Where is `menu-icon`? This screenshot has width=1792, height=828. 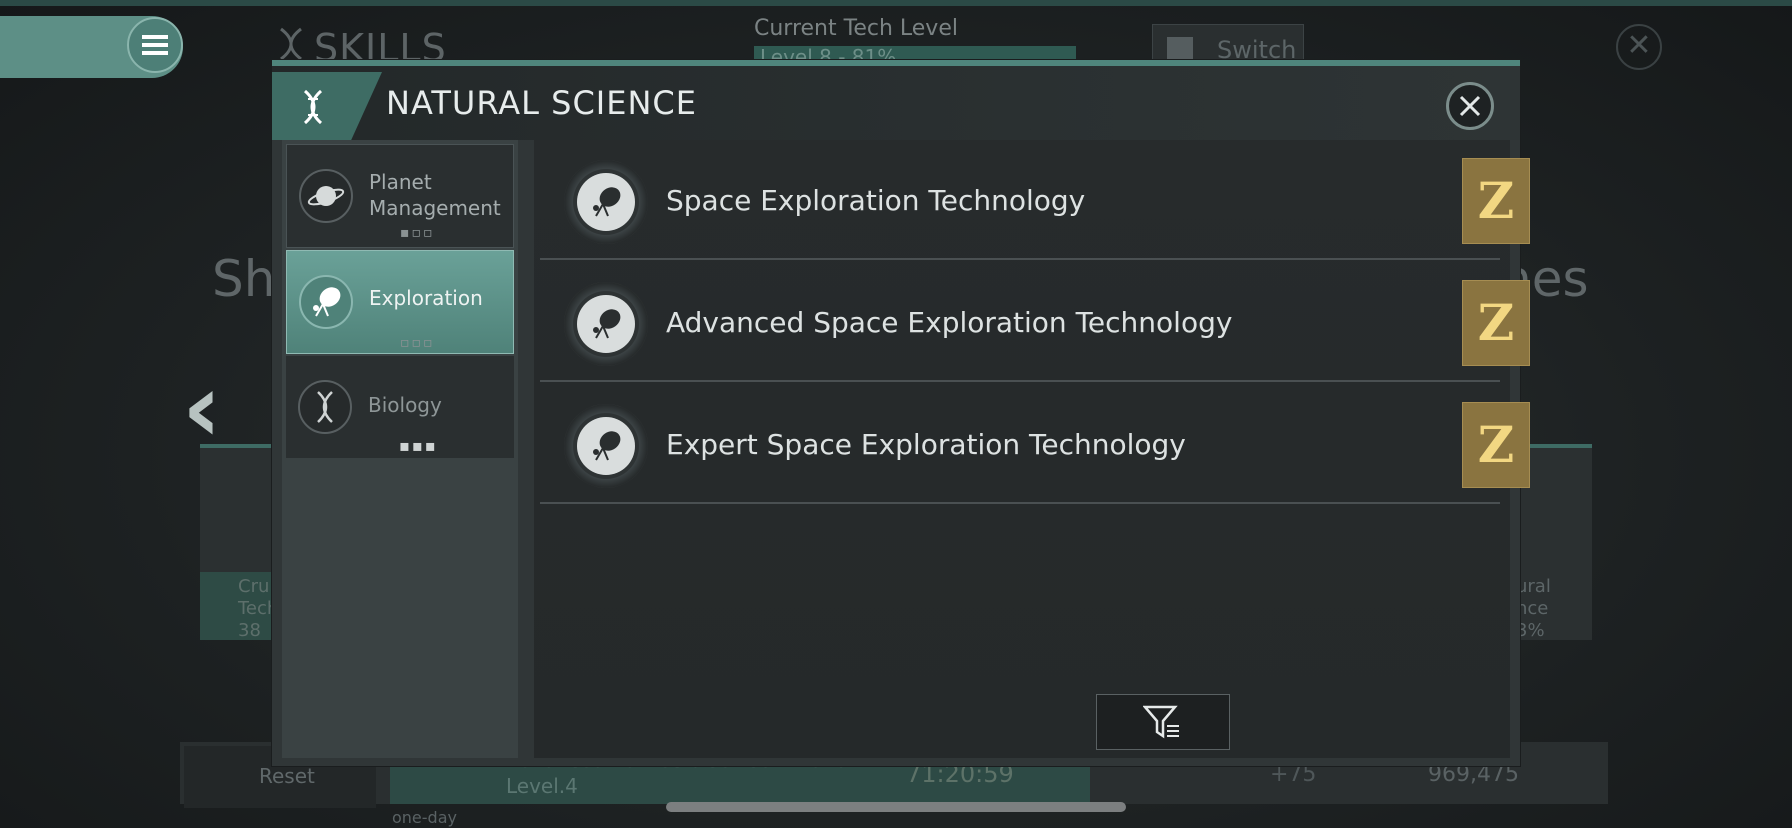 menu-icon is located at coordinates (155, 45).